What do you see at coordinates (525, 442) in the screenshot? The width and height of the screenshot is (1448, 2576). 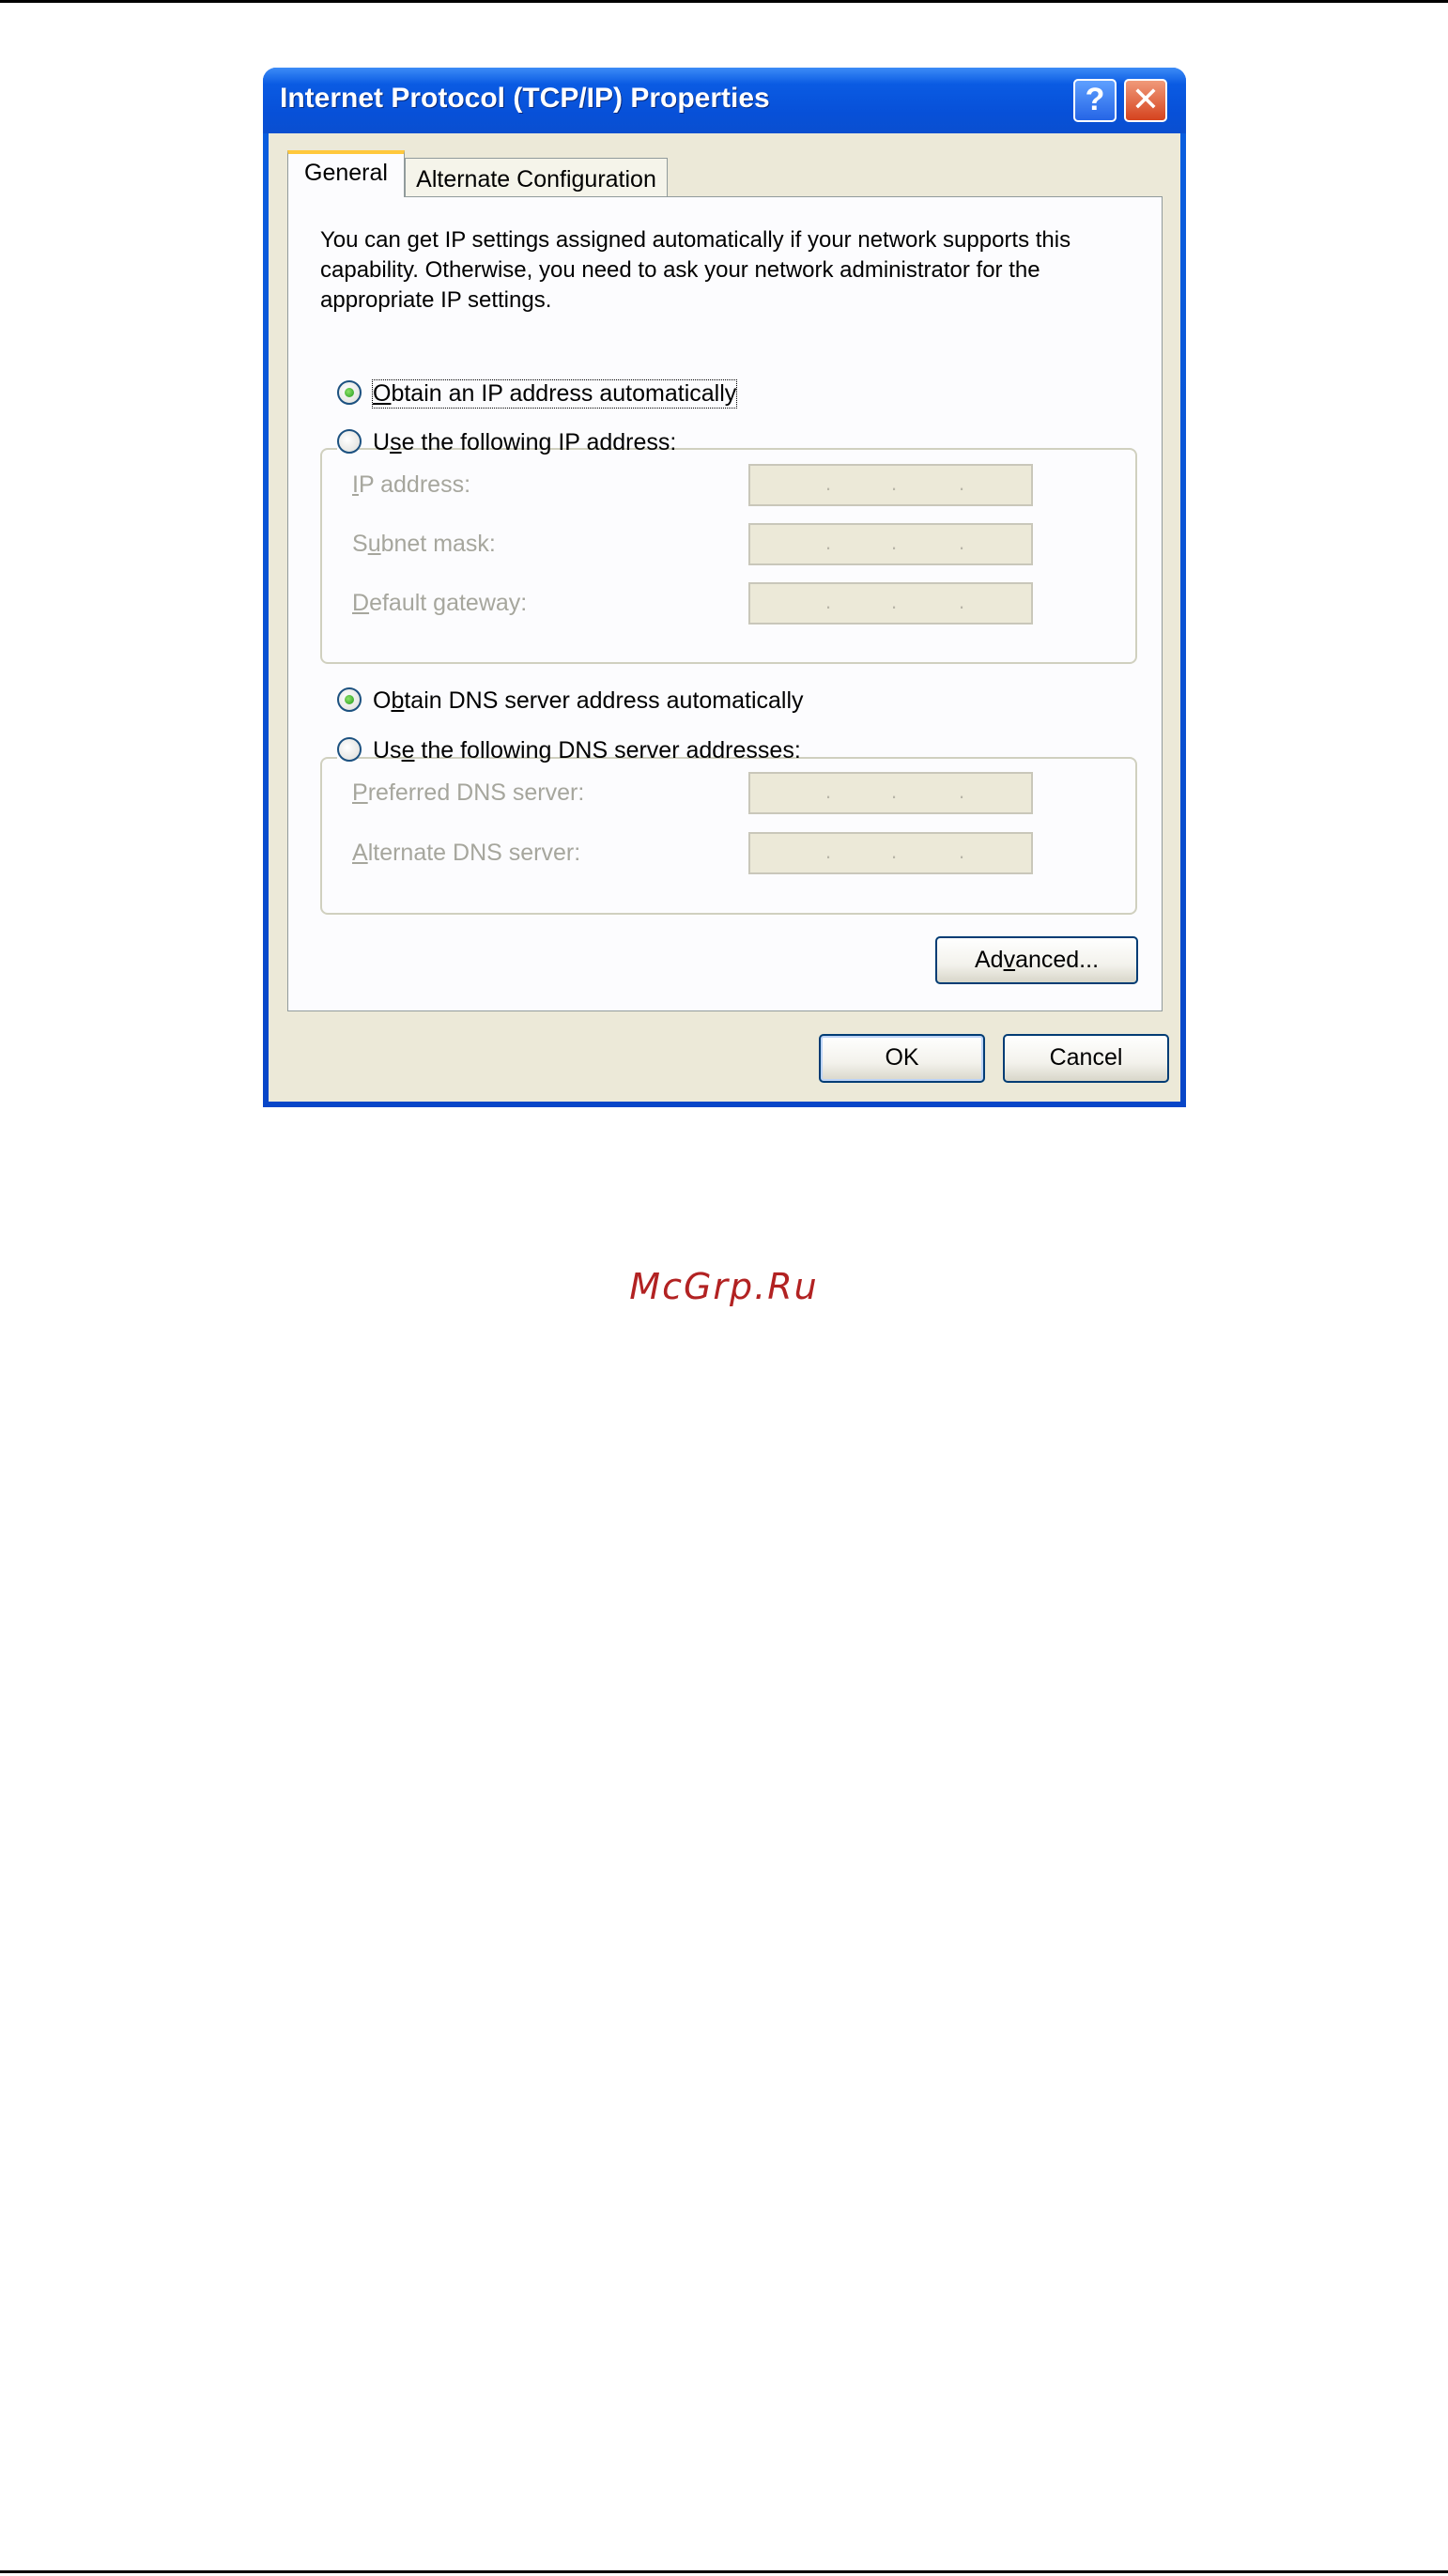 I see `use-following-ip-label: Use the following IP address:` at bounding box center [525, 442].